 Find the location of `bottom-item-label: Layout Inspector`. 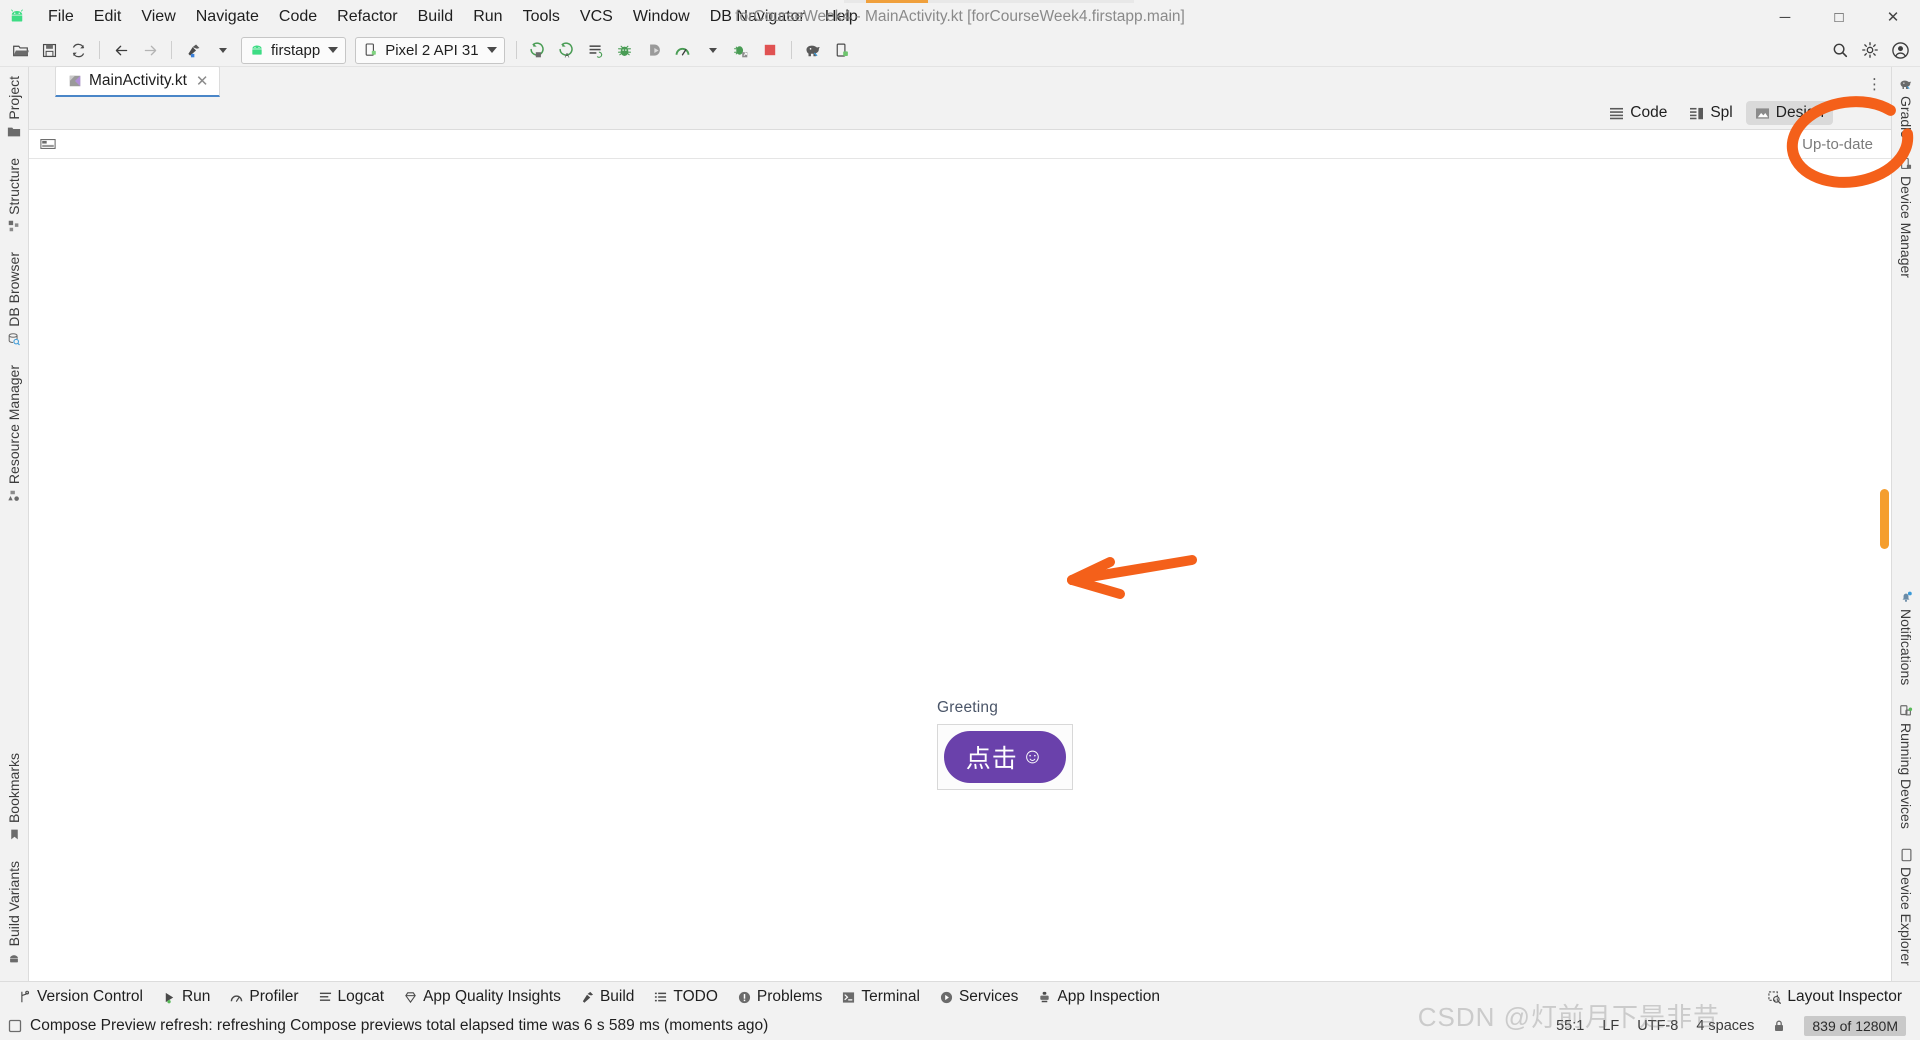

bottom-item-label: Layout Inspector is located at coordinates (1844, 996).